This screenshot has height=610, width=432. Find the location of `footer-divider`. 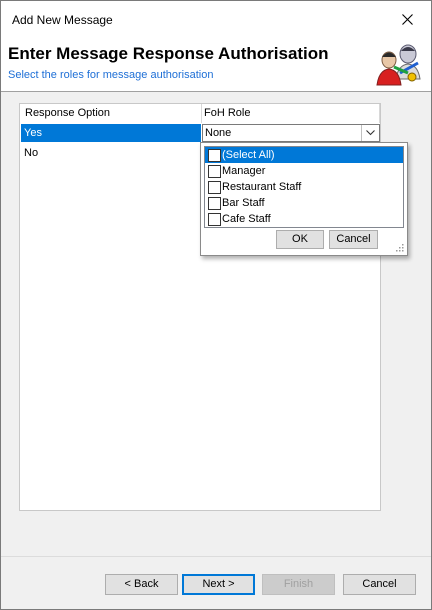

footer-divider is located at coordinates (216, 556).